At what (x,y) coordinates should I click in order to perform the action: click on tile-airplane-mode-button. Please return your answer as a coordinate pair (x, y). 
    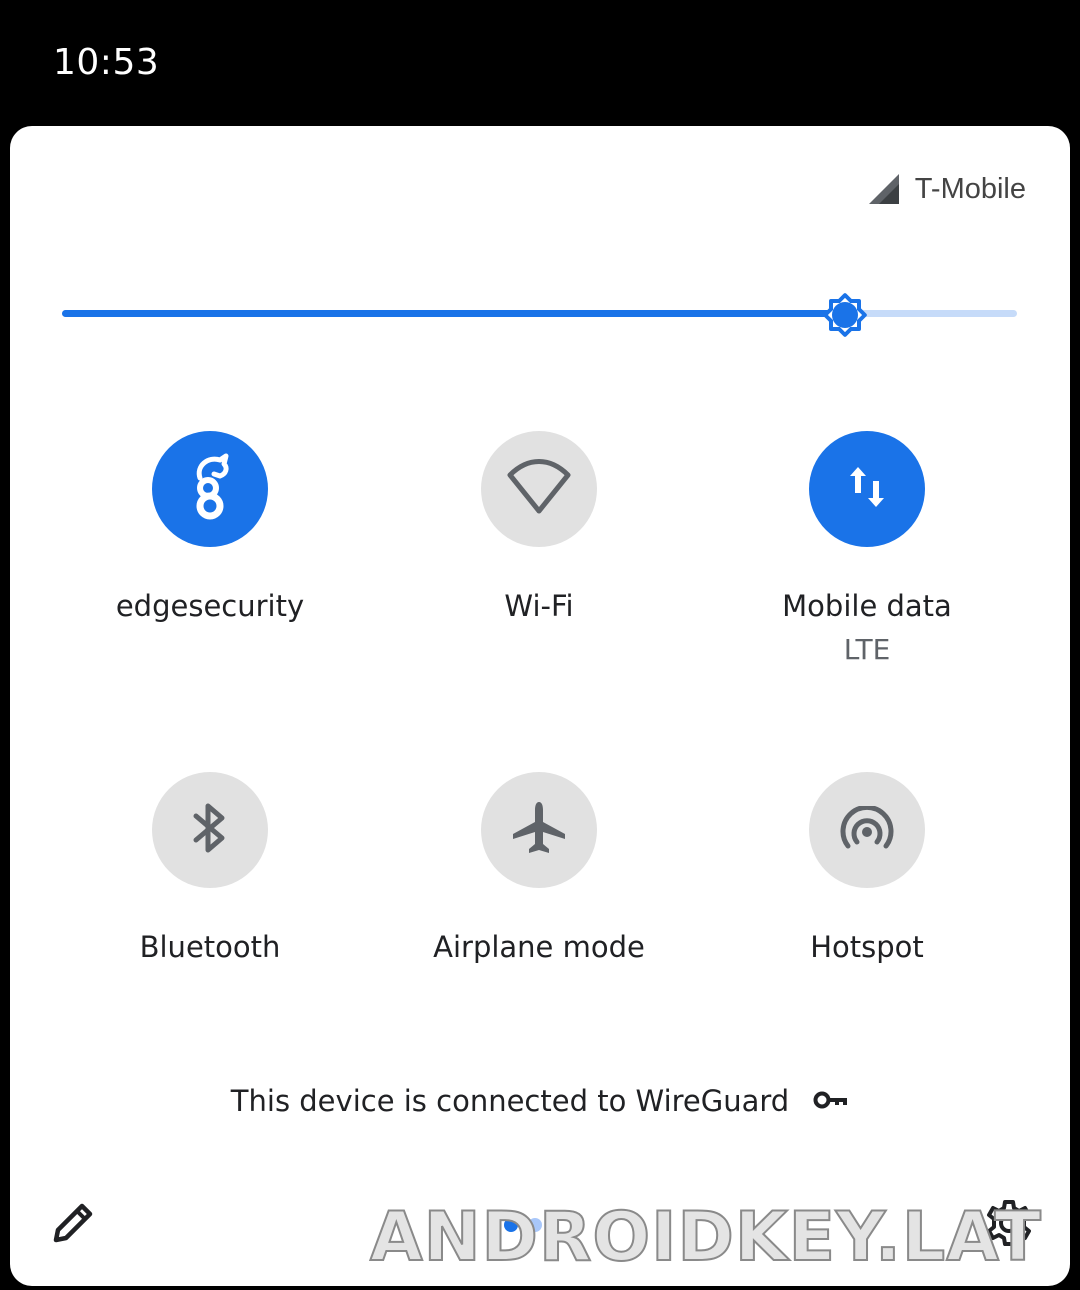
    Looking at the image, I should click on (539, 830).